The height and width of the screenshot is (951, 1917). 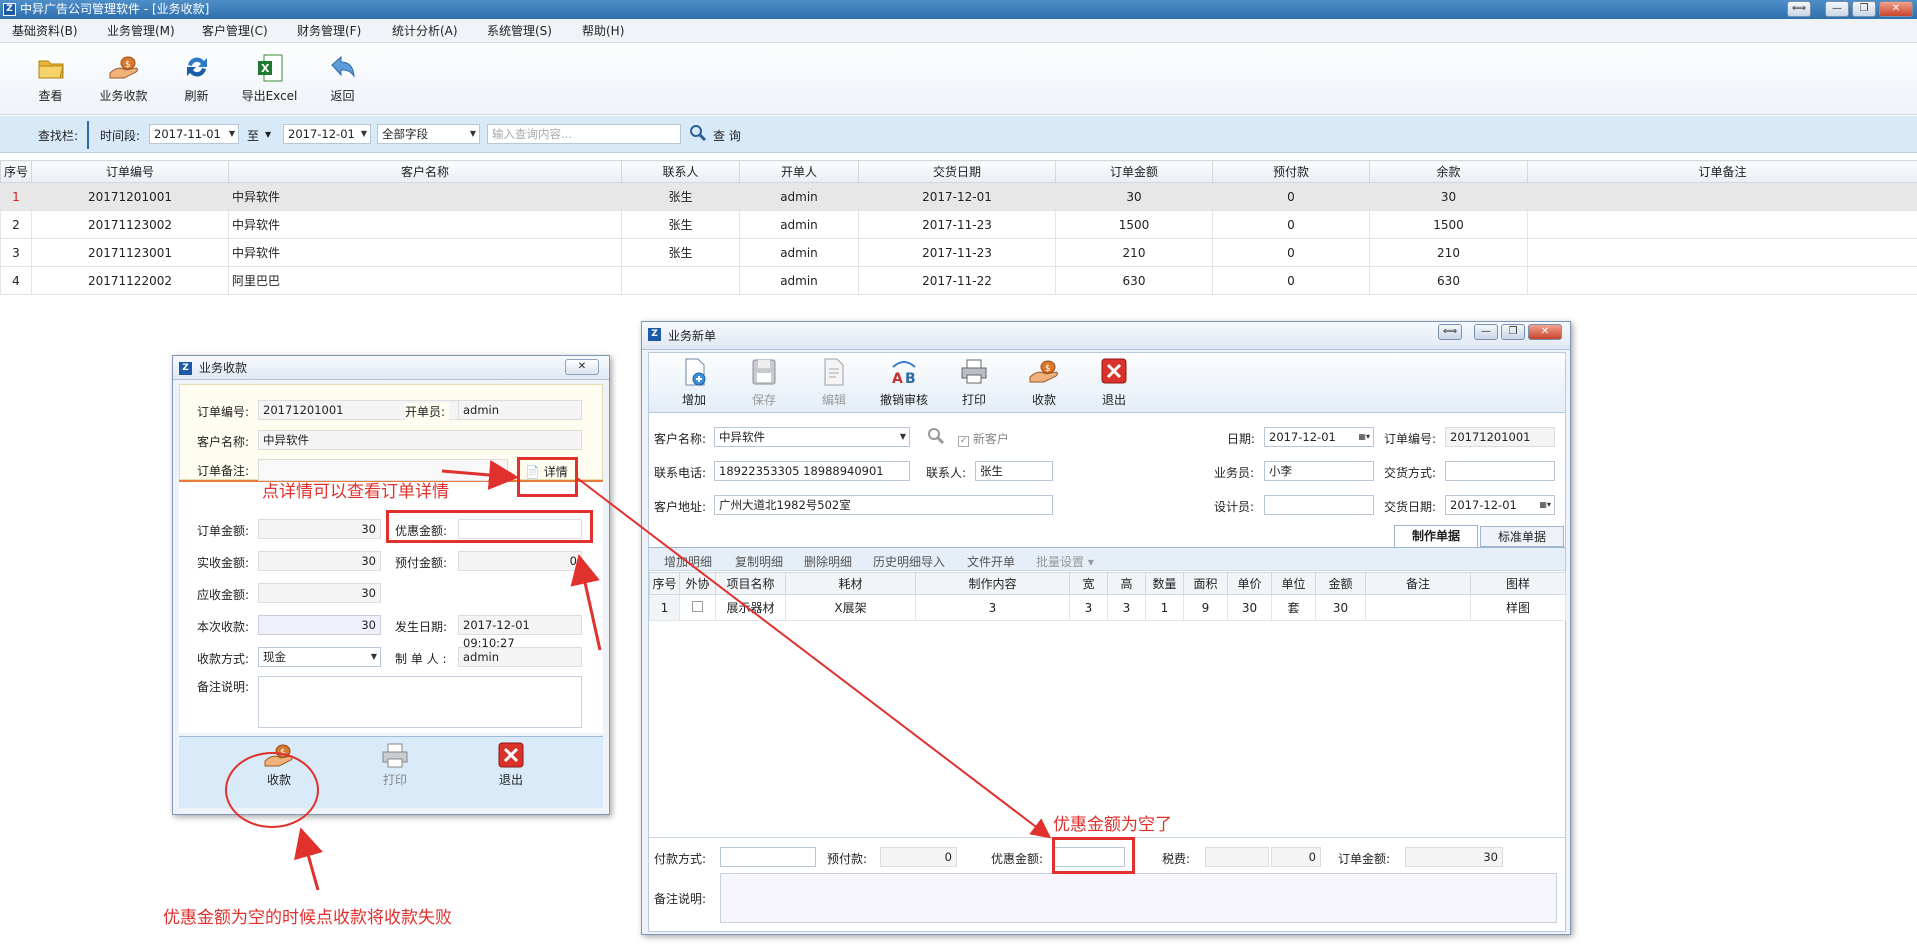 I want to click on menu-statistics: 统计分析(A), so click(x=427, y=30).